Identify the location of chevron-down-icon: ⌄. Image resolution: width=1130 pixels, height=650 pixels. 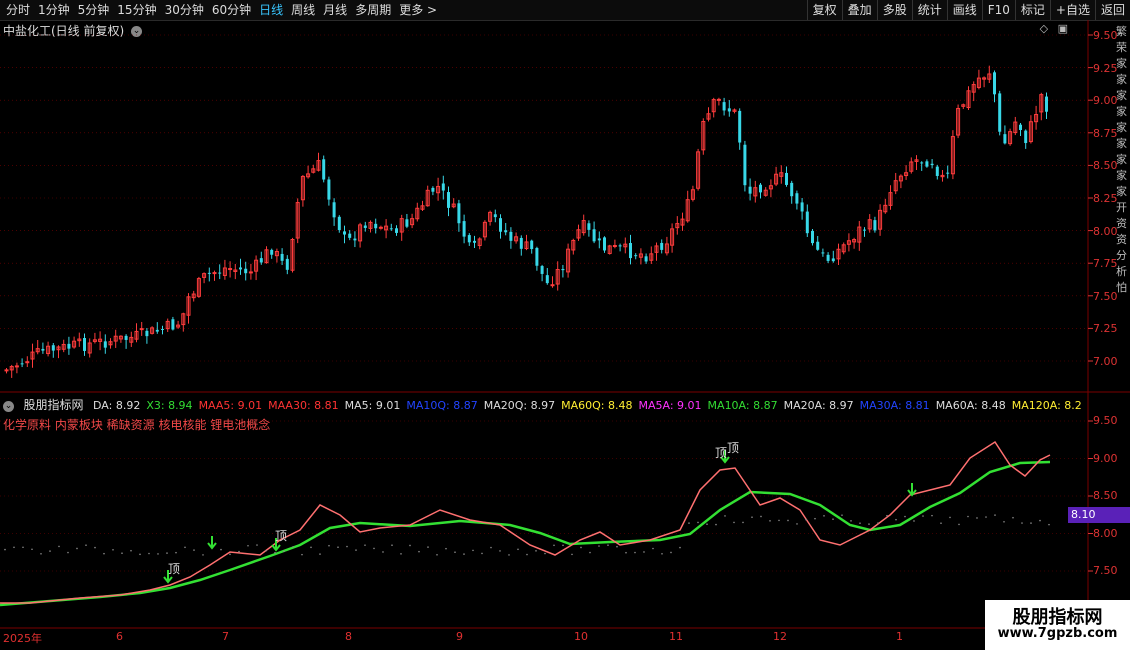
(8, 406).